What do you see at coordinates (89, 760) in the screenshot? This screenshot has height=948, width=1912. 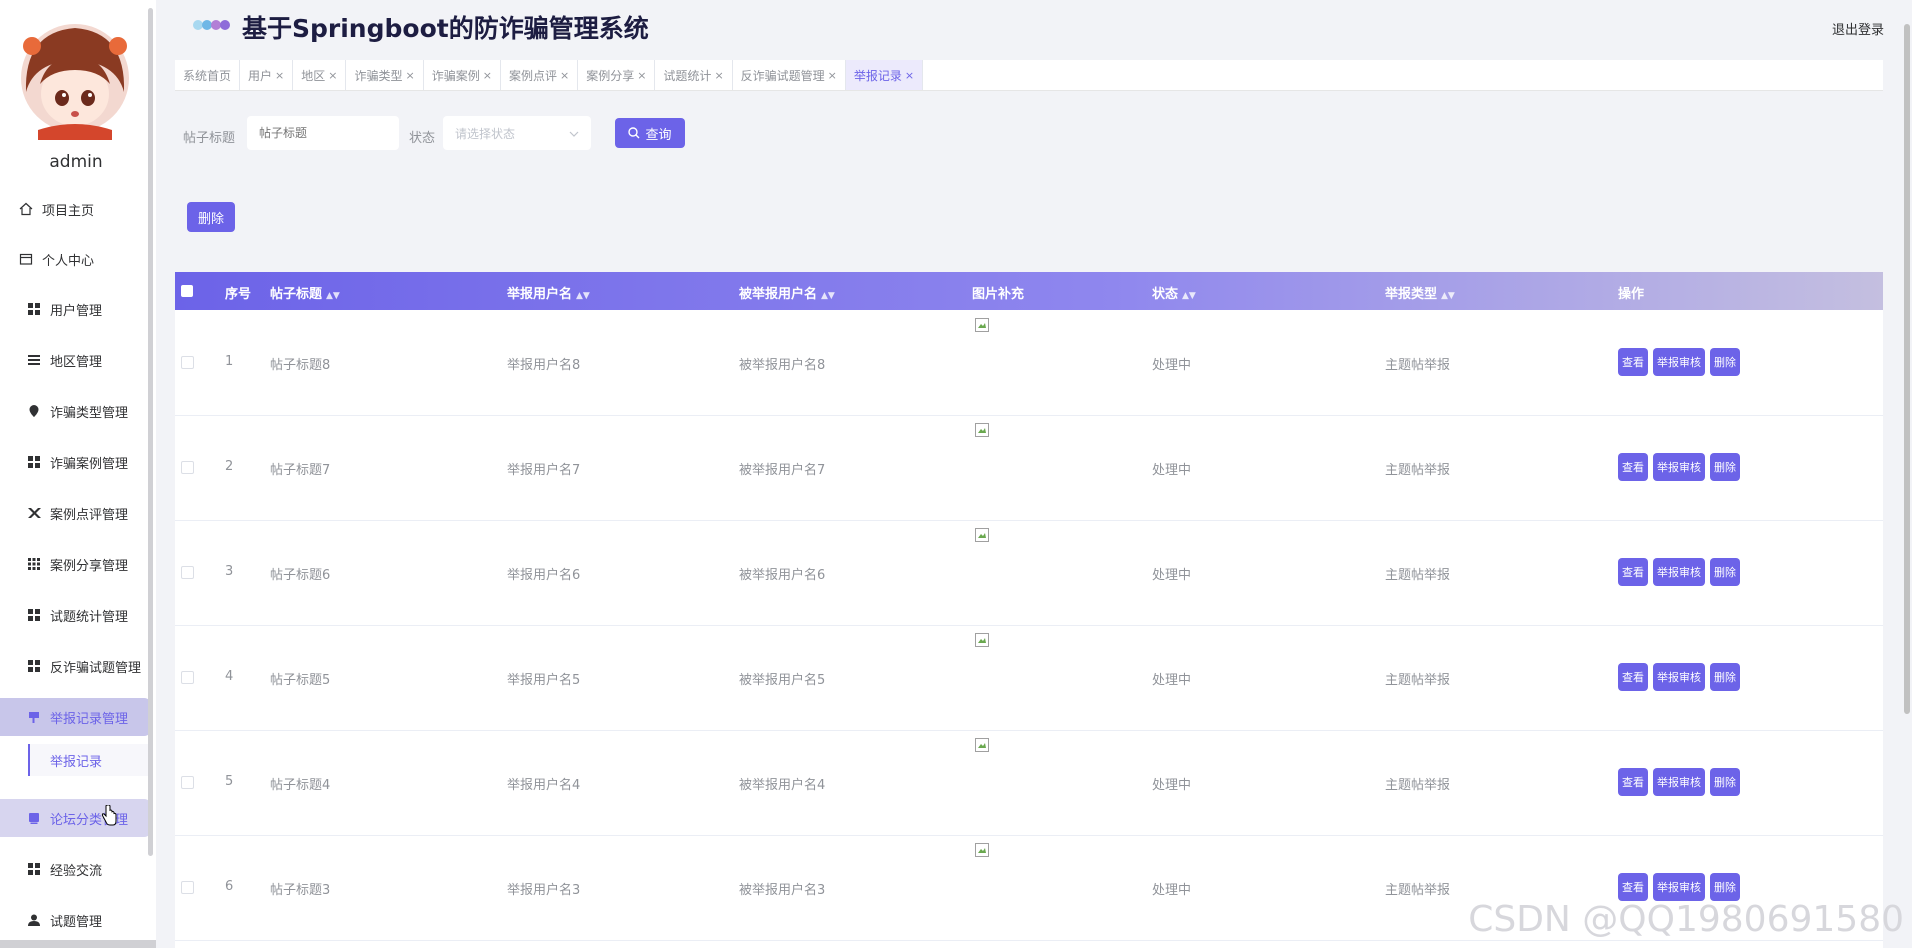 I see `sidebar-subitem-report-records: 举报记录` at bounding box center [89, 760].